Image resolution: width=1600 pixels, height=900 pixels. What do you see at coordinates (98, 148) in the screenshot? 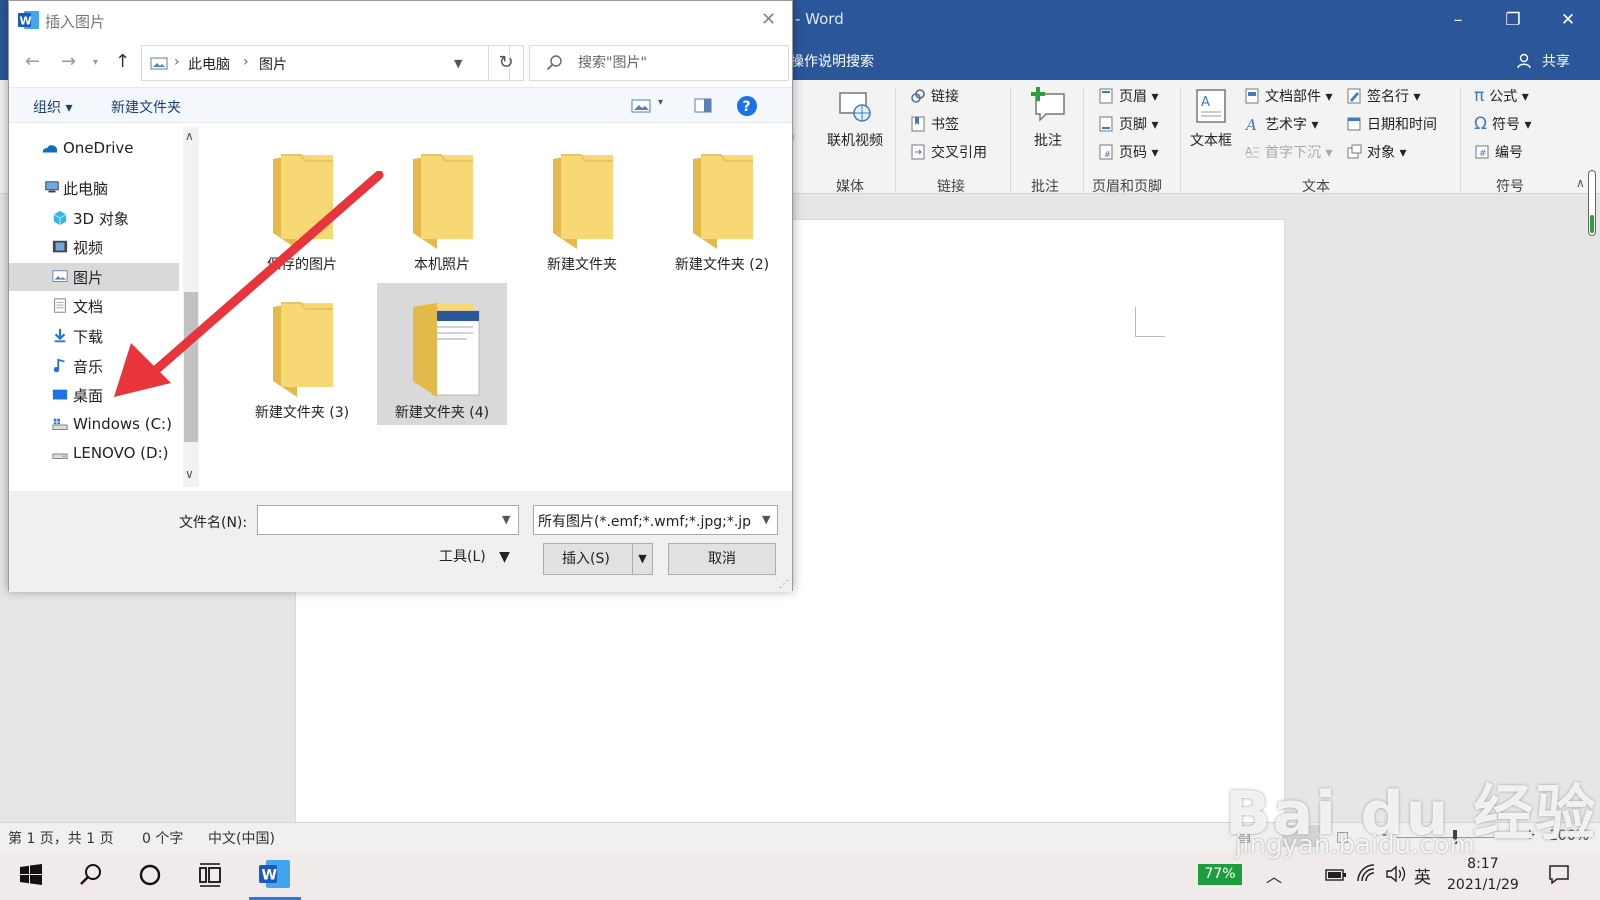
I see `nav-item-label: OneDrive` at bounding box center [98, 148].